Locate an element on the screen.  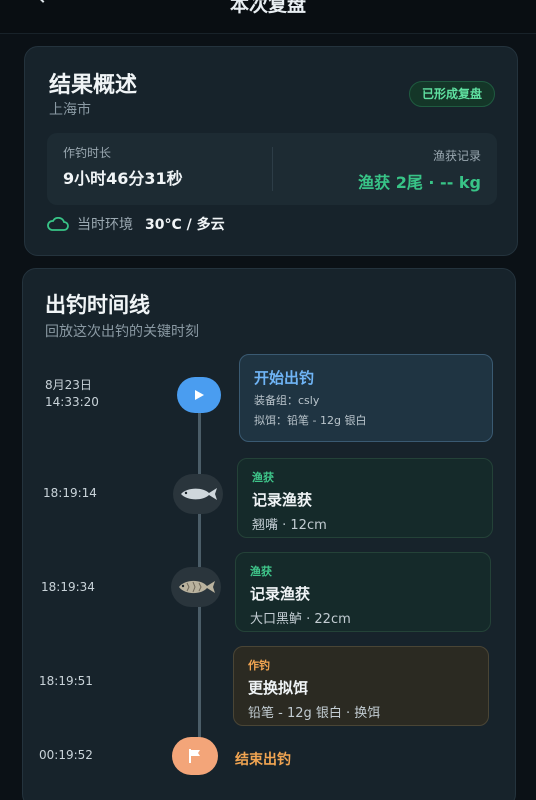
play-icon is located at coordinates (199, 395).